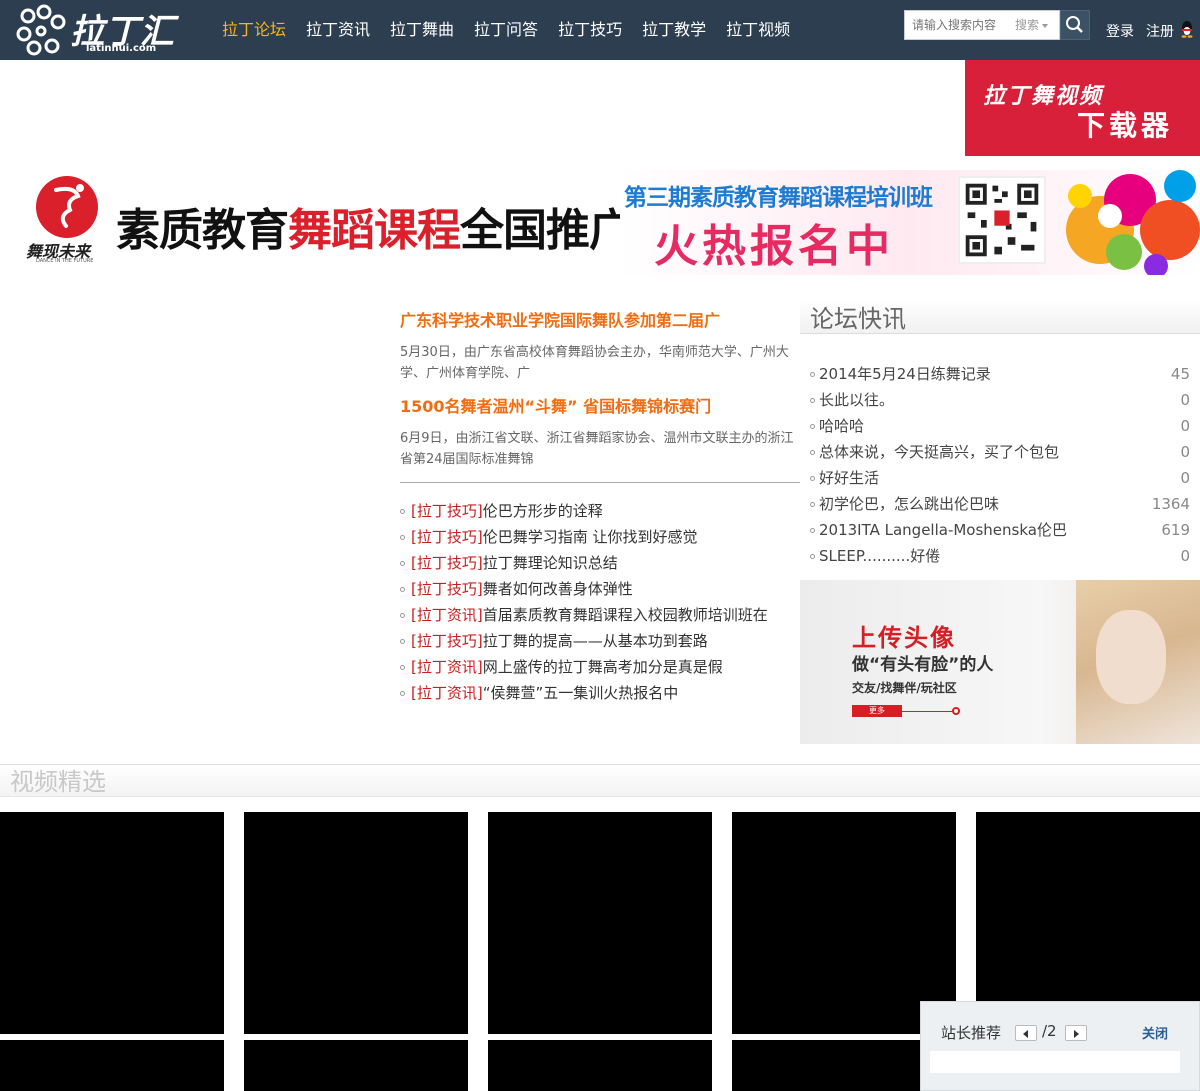 The height and width of the screenshot is (1091, 1200). Describe the element at coordinates (1125, 125) in the screenshot. I see `ad-line2: 下载器` at that location.